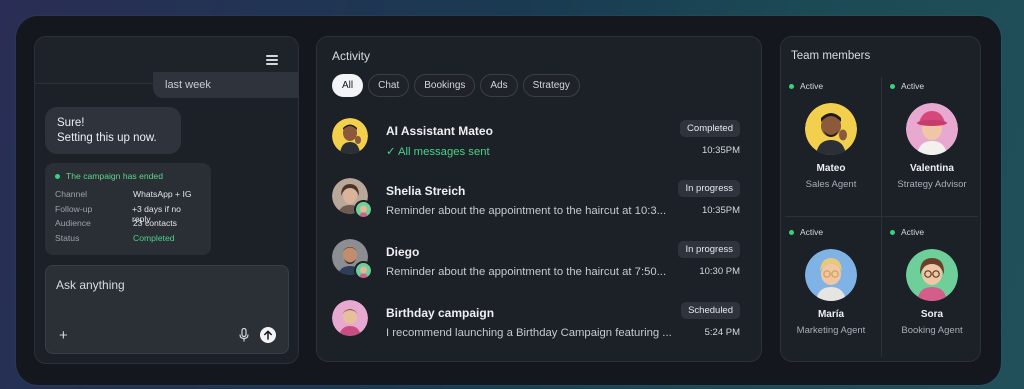  What do you see at coordinates (389, 85) in the screenshot?
I see `tab-chat: Chat` at bounding box center [389, 85].